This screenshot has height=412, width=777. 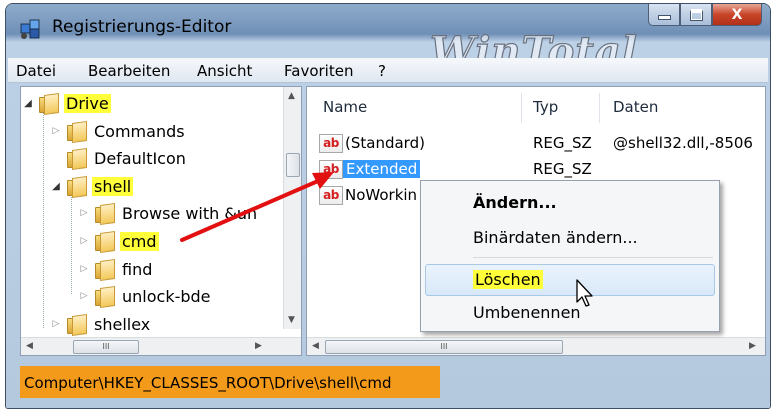 What do you see at coordinates (388, 70) in the screenshot?
I see `menu-bar: Datei Bearbeiten Ansicht Favoriten ?` at bounding box center [388, 70].